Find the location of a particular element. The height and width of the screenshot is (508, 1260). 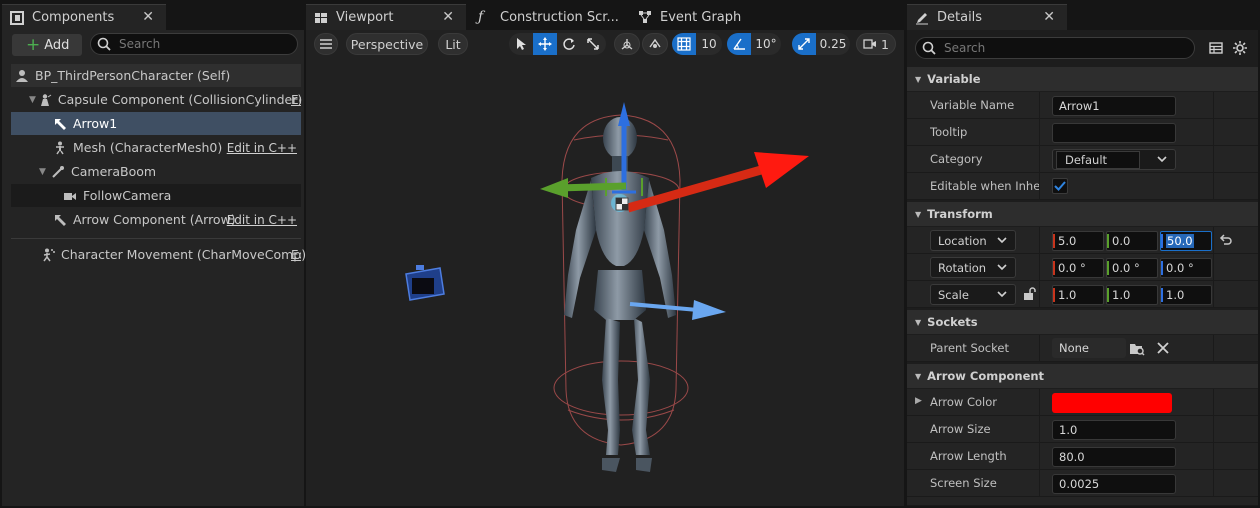

location-z-input: 50.0 is located at coordinates (1186, 241).